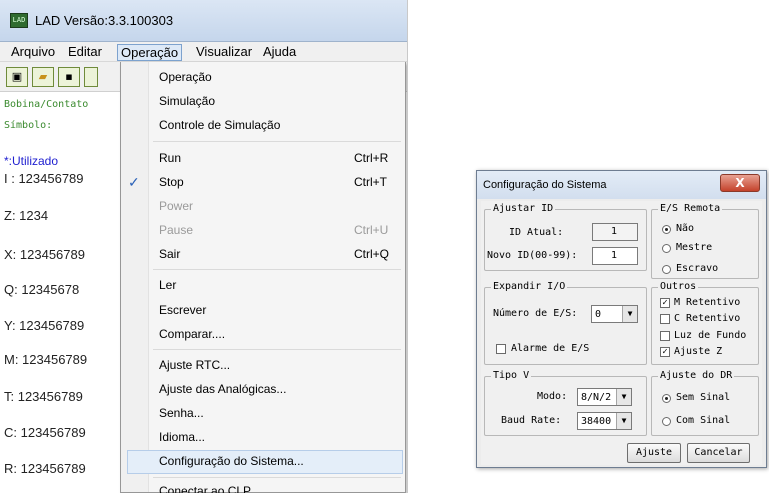  I want to click on dialog-title-bar: Configuração do Sistema X, so click(621, 185).